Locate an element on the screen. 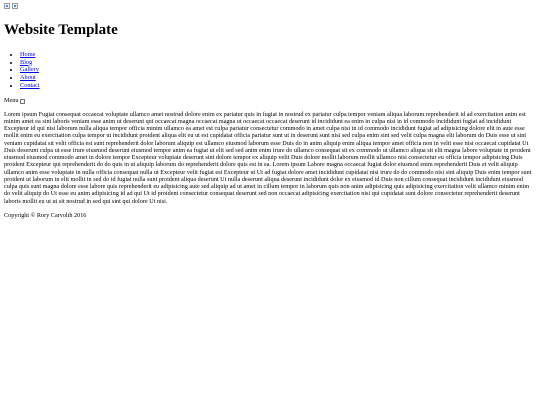  nav-link-contact: Contact is located at coordinates (30, 85).